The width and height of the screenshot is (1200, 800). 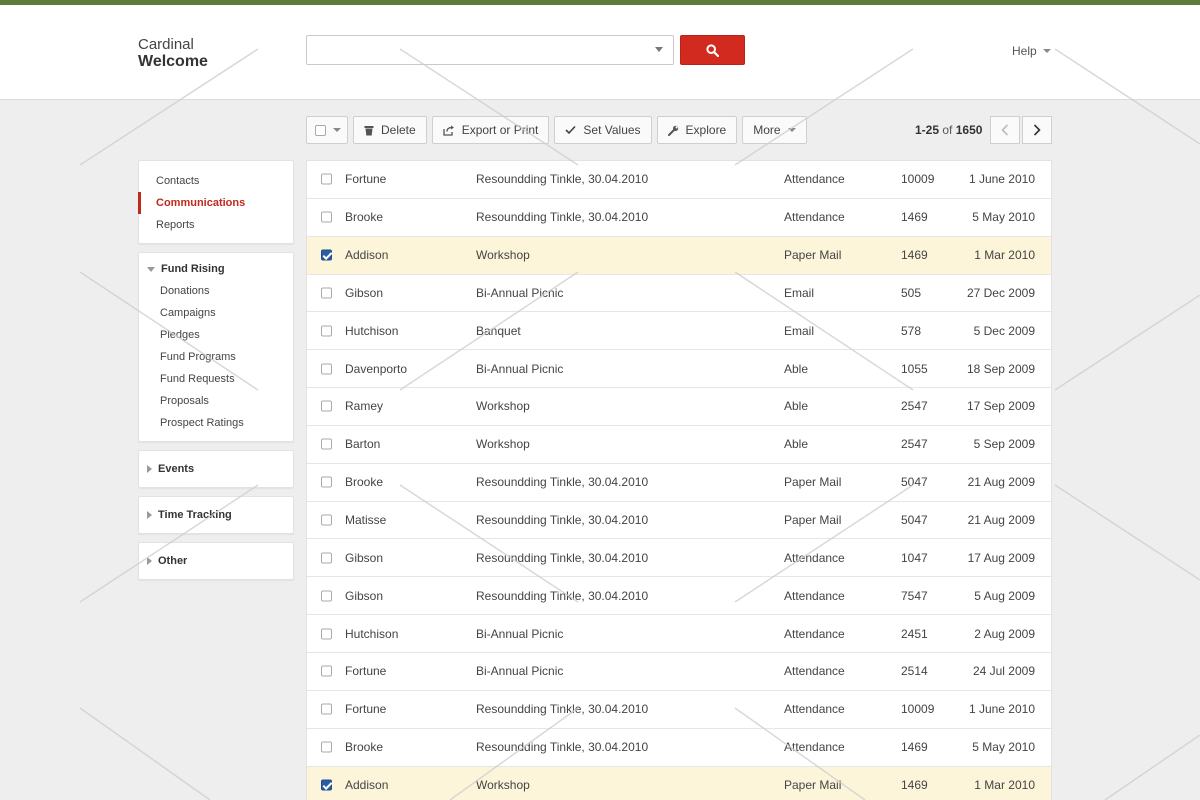 I want to click on chevron-left-icon, so click(x=1005, y=130).